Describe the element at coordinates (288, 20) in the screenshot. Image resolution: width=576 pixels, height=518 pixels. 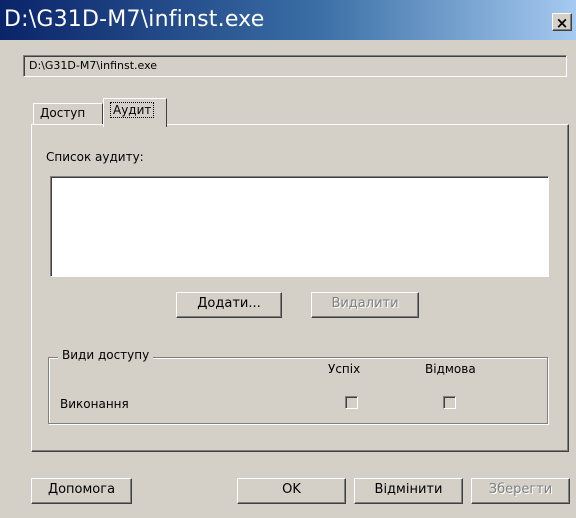
I see `title-bar: D:\G31D-M7\infinst.exe ×` at that location.